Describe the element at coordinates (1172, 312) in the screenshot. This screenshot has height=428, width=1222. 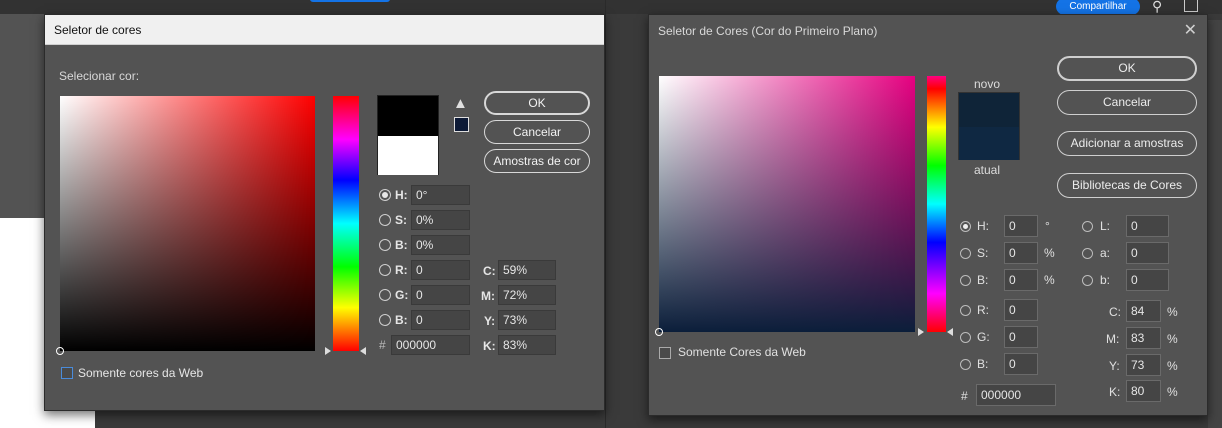
I see `unit-c: %` at that location.